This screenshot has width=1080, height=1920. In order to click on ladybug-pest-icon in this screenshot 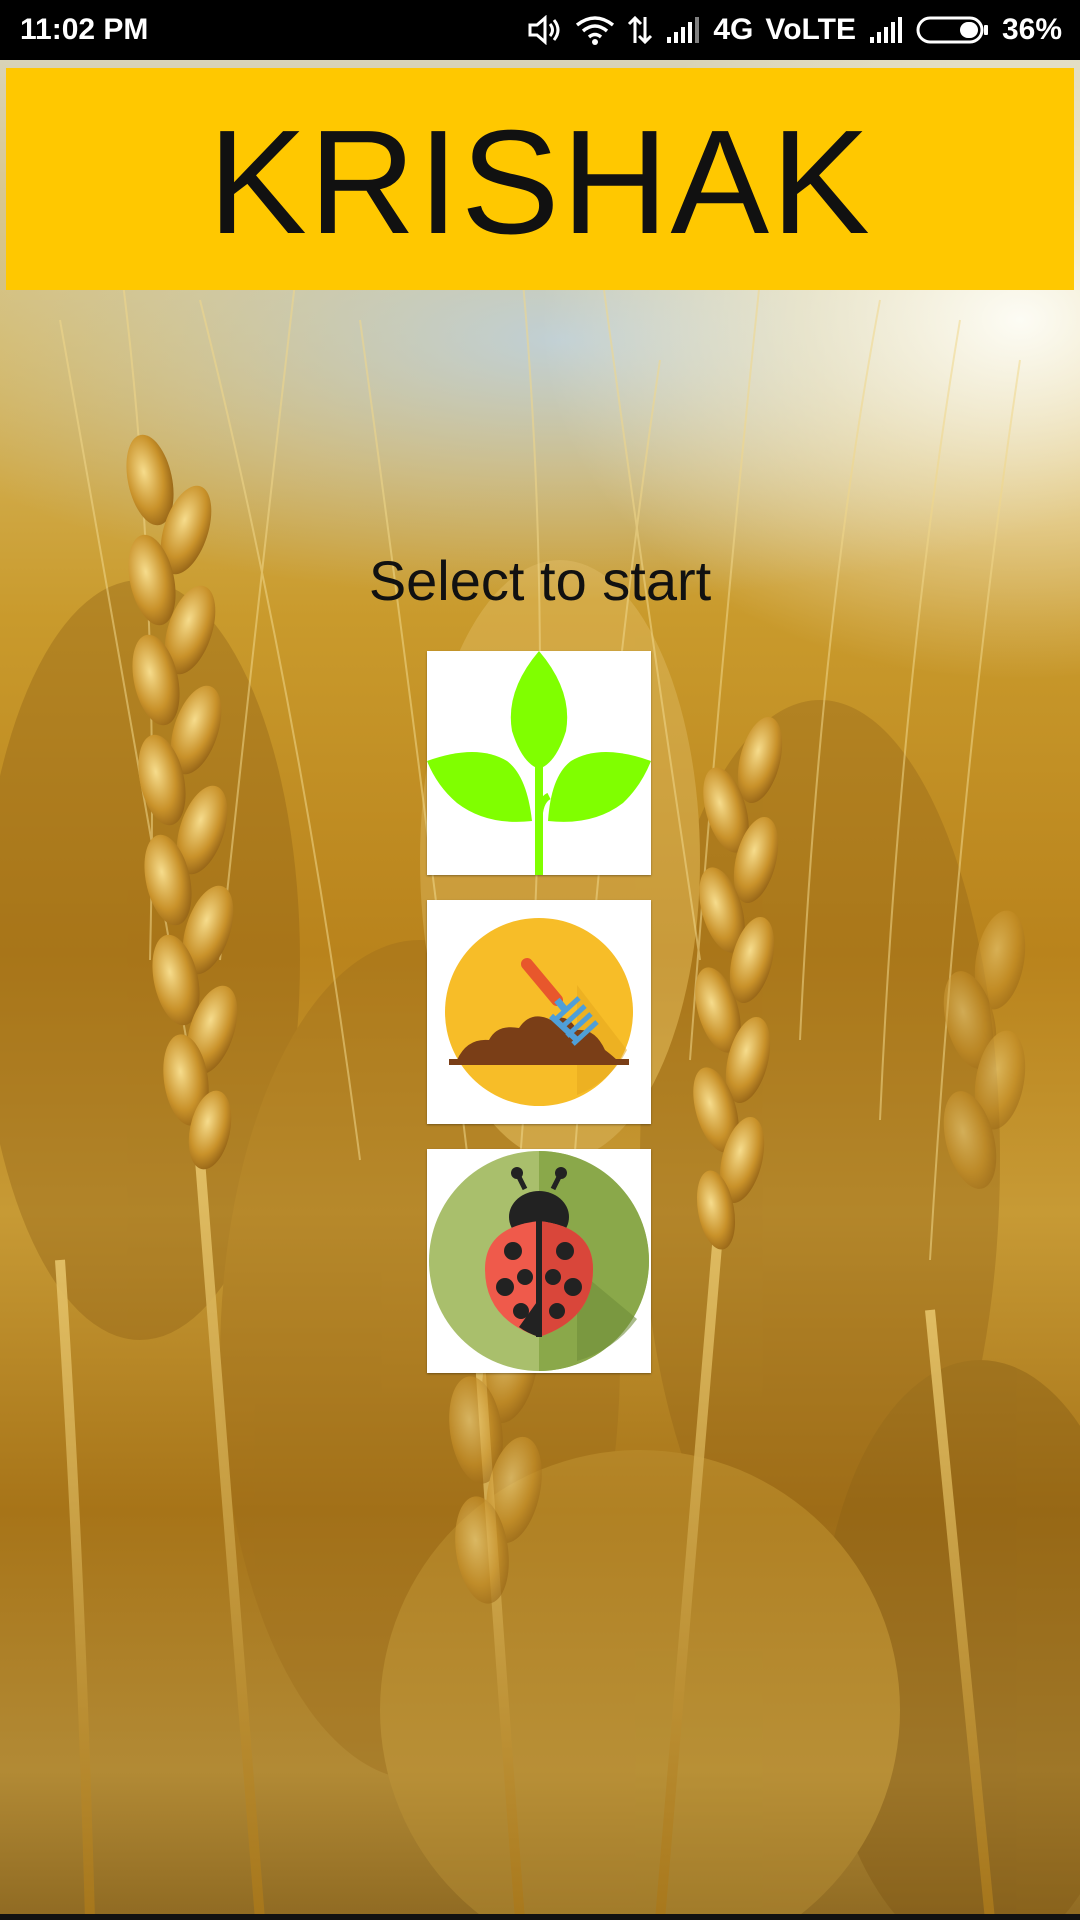, I will do `click(539, 1261)`.